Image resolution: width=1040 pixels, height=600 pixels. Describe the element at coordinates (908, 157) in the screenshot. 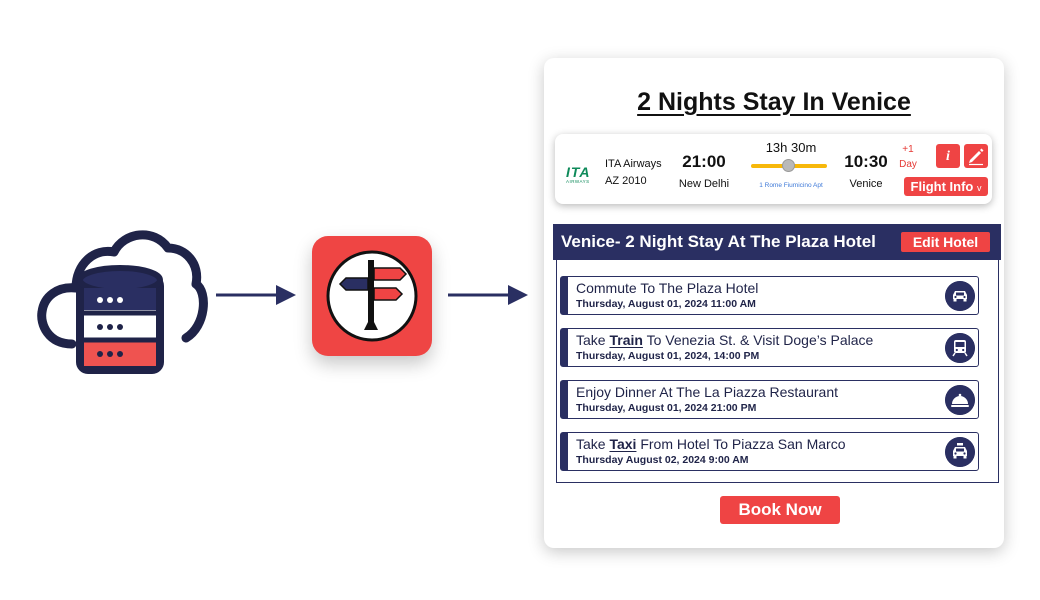

I see `day-offset: +1 Day` at that location.